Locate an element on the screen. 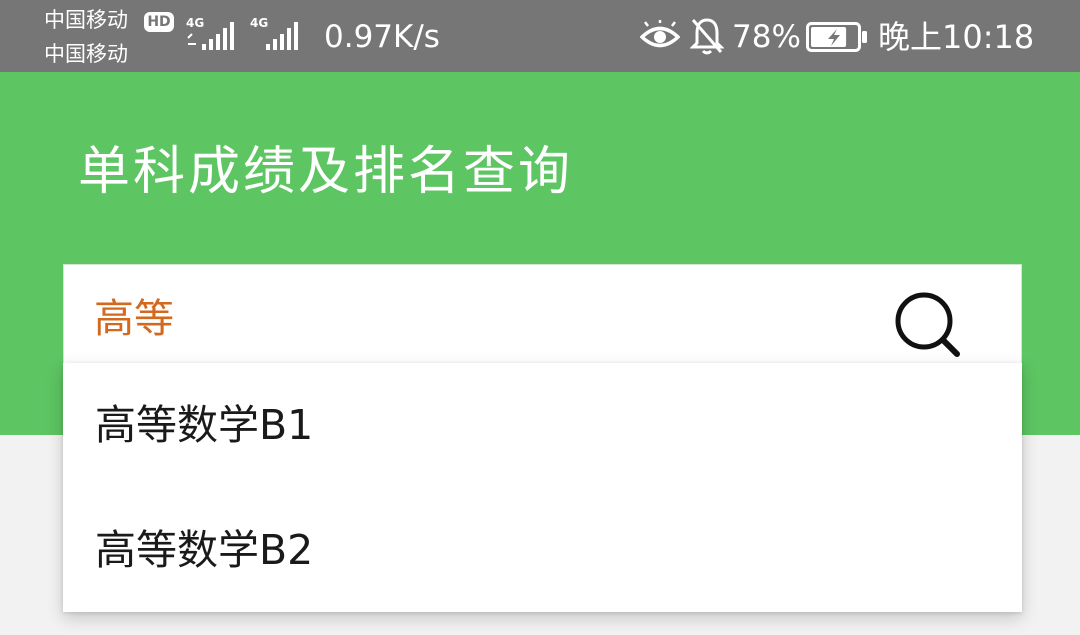  battery-percent: 78% is located at coordinates (766, 37).